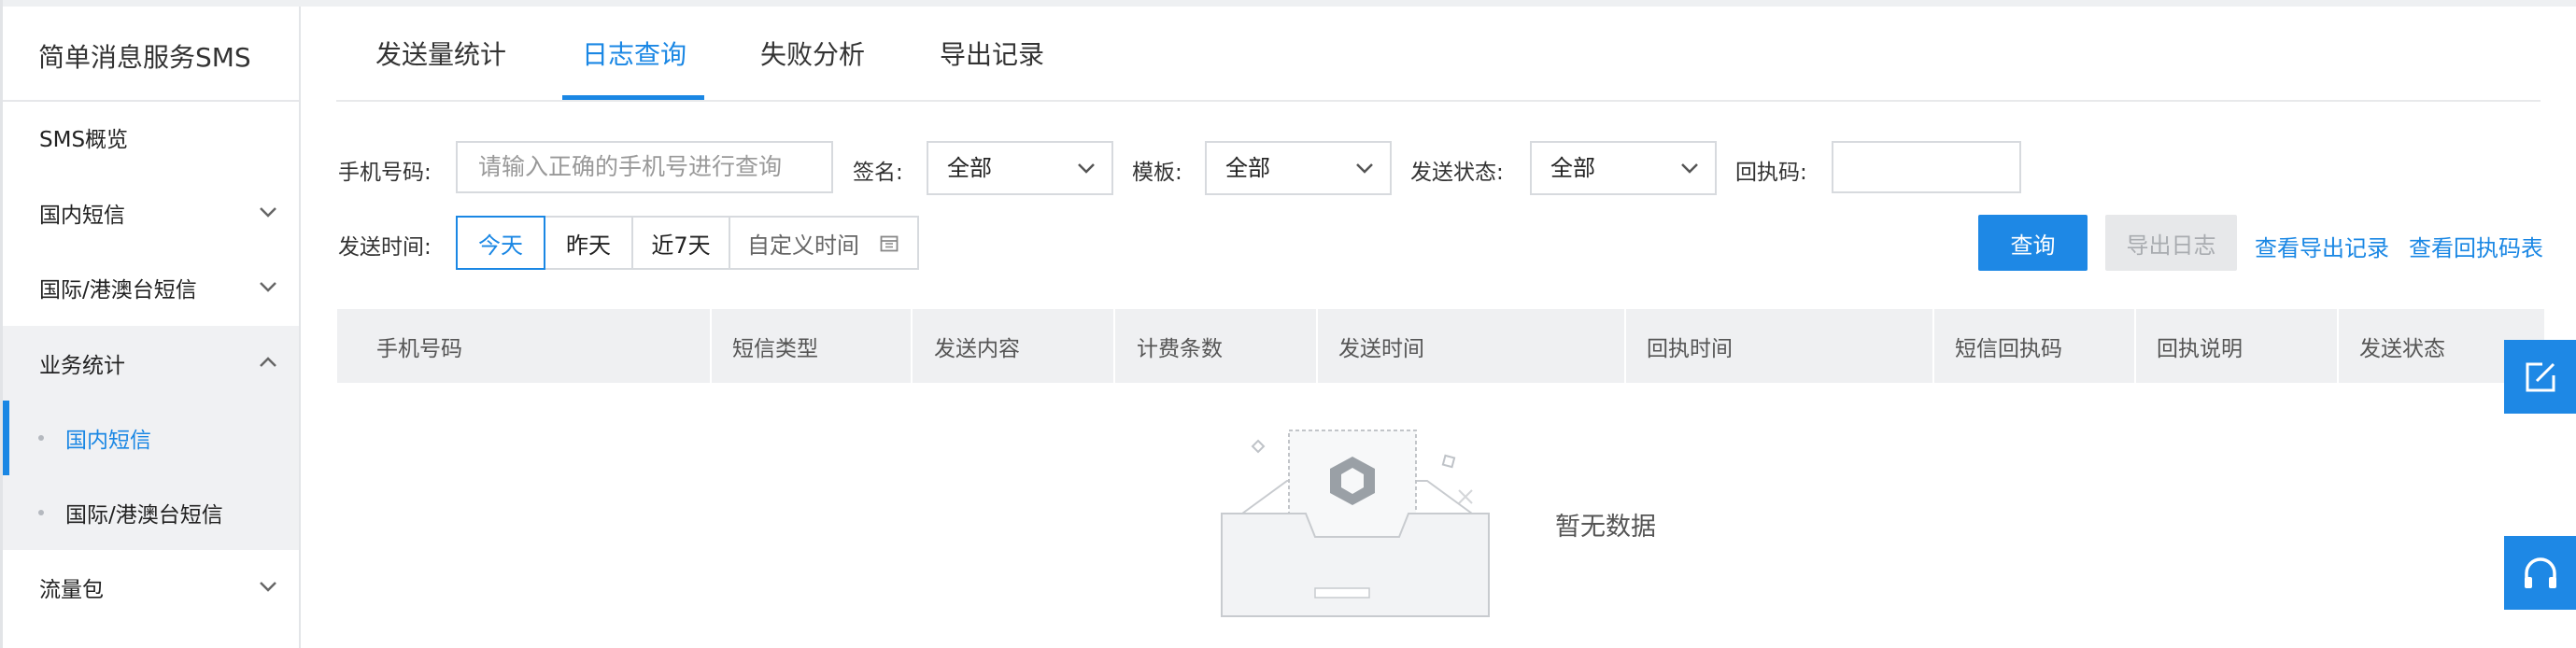  I want to click on sidebar-item-intl-sms: 国际/港澳台短信, so click(151, 287).